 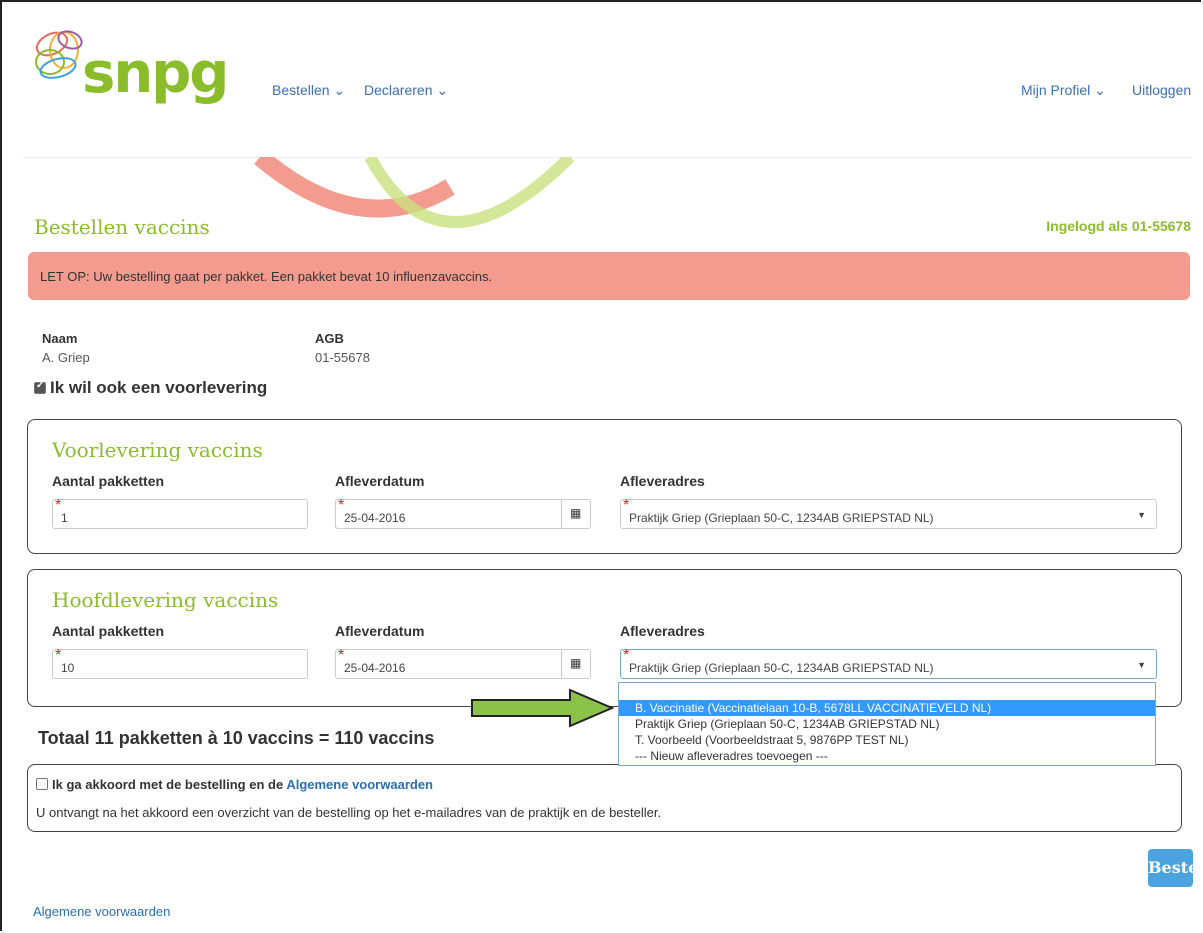 I want to click on voorlevering-date-value: 25-04-2016, so click(x=375, y=518).